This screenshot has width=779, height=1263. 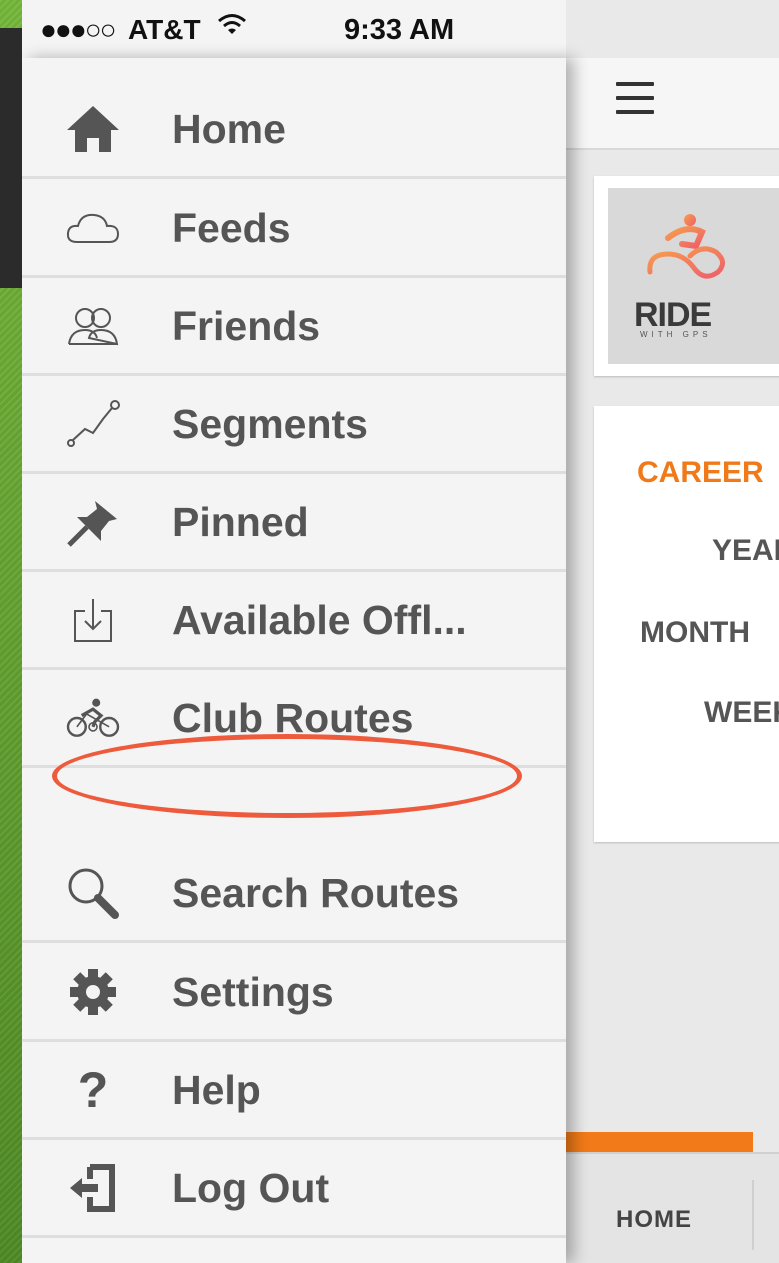 I want to click on menu-item-friends: Friends, so click(x=294, y=326).